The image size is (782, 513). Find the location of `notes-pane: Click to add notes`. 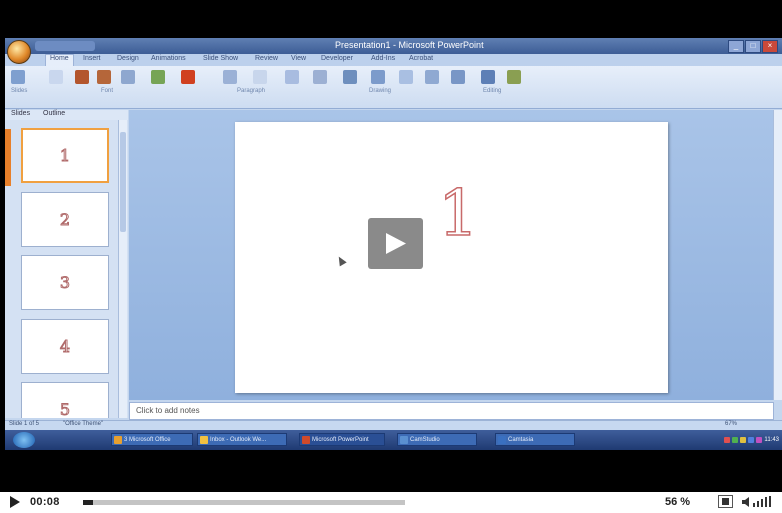

notes-pane: Click to add notes is located at coordinates (451, 411).